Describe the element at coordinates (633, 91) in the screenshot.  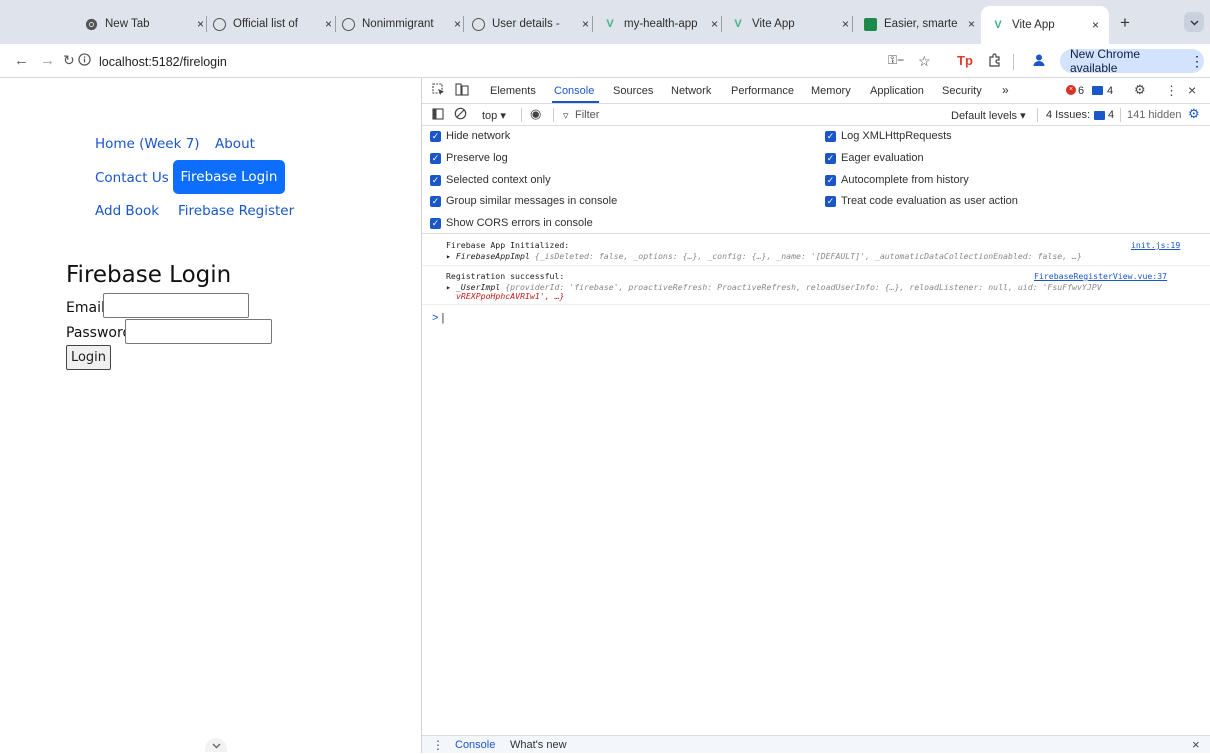
I see `devtools-tab-sources: Sources` at that location.